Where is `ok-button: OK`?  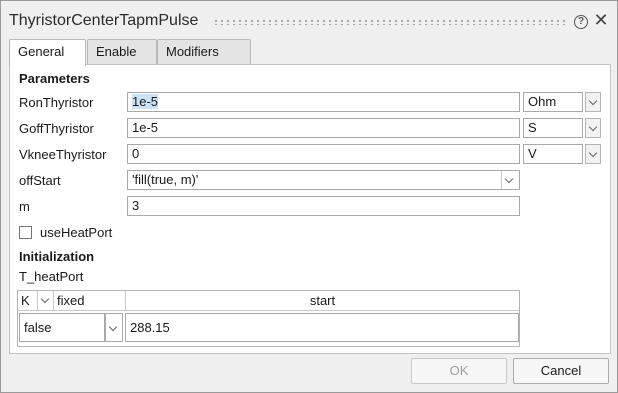 ok-button: OK is located at coordinates (459, 371).